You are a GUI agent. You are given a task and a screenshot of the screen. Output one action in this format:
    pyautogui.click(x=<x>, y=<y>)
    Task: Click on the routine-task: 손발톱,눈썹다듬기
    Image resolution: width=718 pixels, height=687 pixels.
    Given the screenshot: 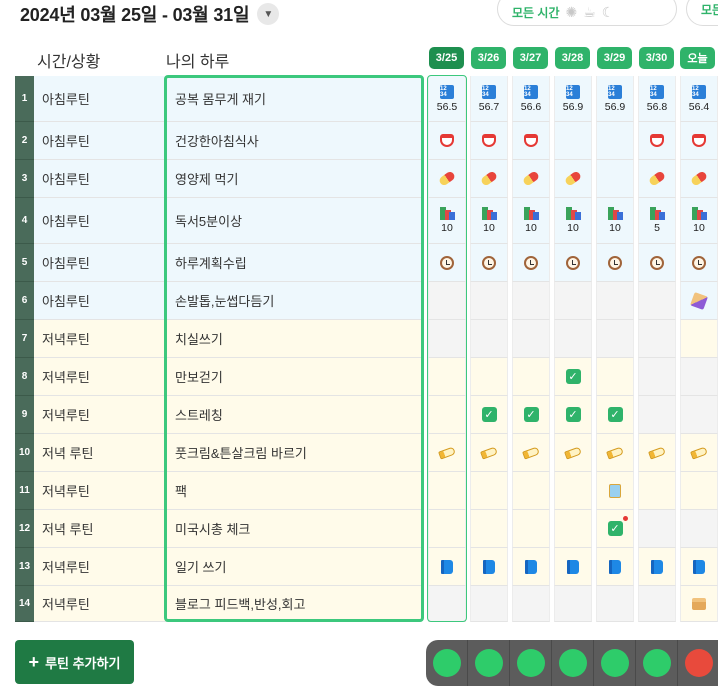 What is the action you would take?
    pyautogui.click(x=293, y=301)
    